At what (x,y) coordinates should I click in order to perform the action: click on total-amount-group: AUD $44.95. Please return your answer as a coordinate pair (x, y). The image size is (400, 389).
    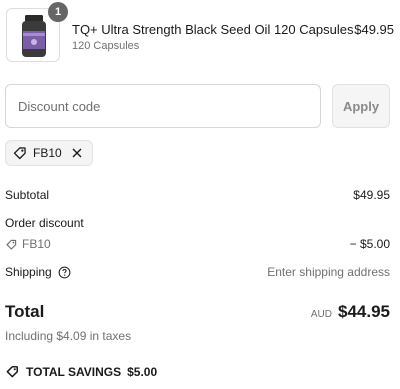
    Looking at the image, I should click on (350, 312).